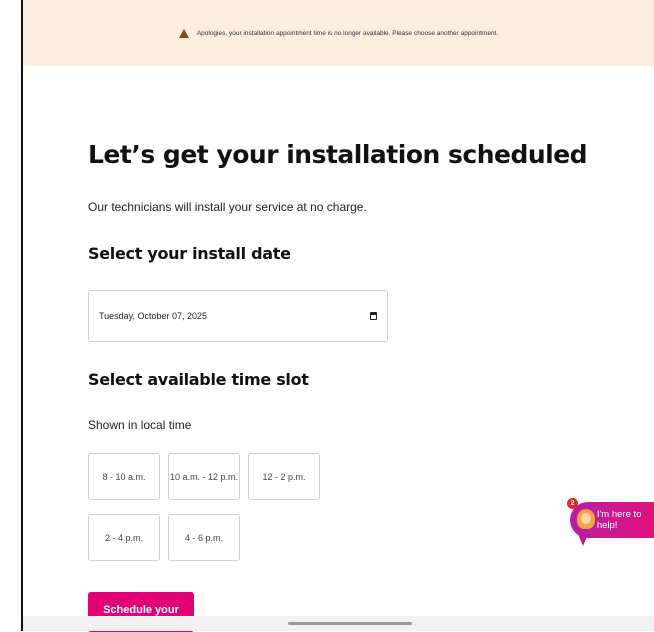 Image resolution: width=654 pixels, height=632 pixels. I want to click on time-slot-button: 12 - 2 p.m., so click(284, 476).